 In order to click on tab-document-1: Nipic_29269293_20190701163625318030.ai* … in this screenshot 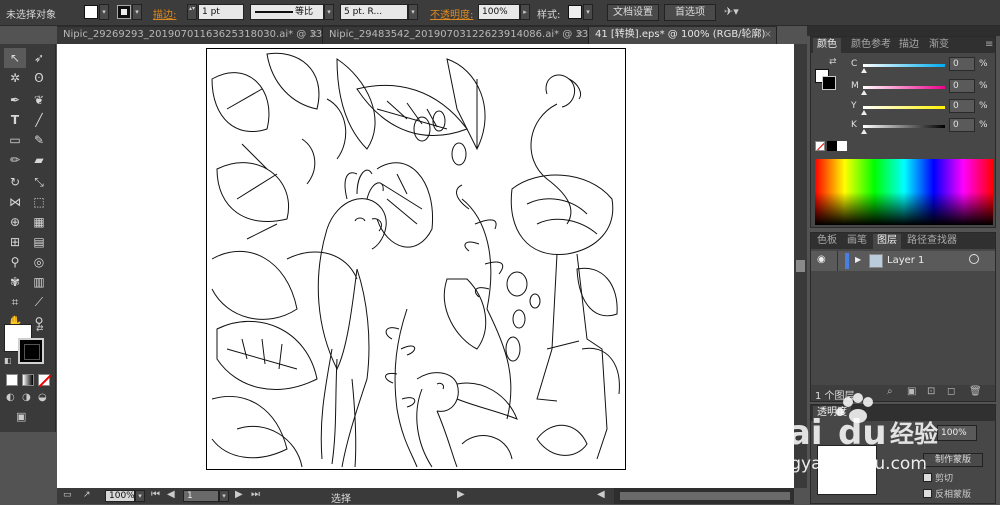, I will do `click(190, 35)`.